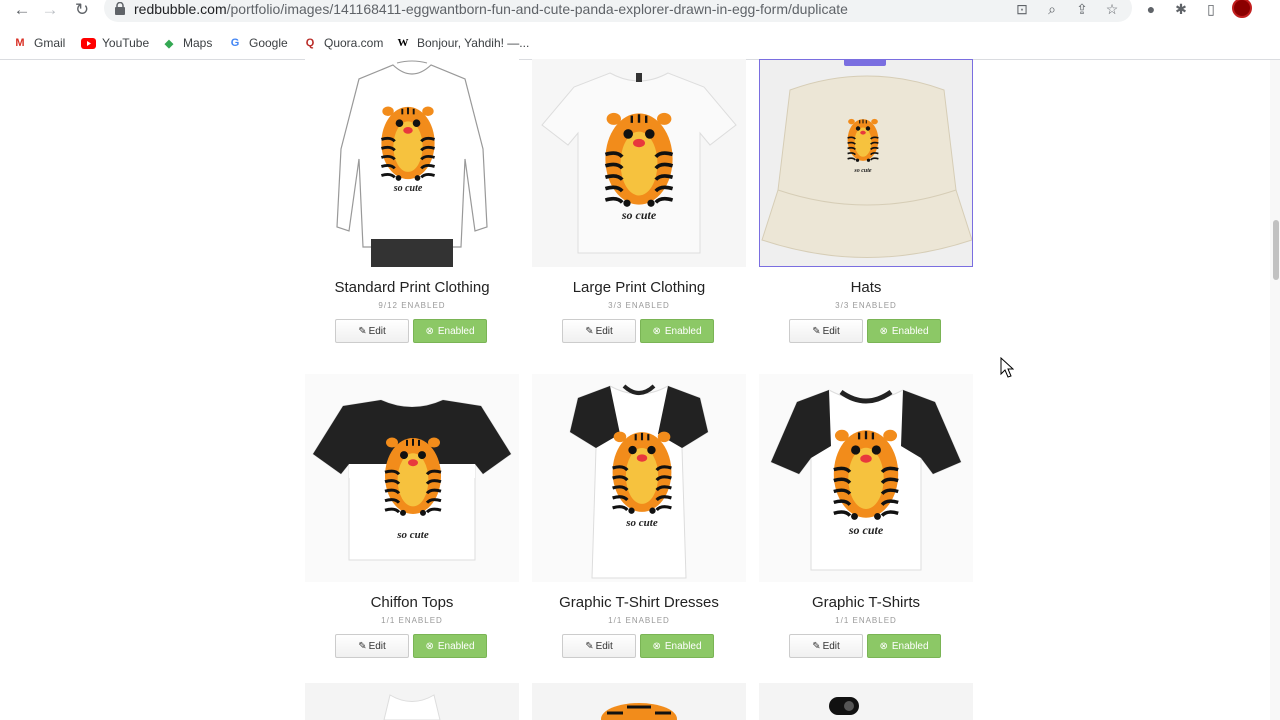  What do you see at coordinates (1007, 367) in the screenshot?
I see `mouse-cursor-icon` at bounding box center [1007, 367].